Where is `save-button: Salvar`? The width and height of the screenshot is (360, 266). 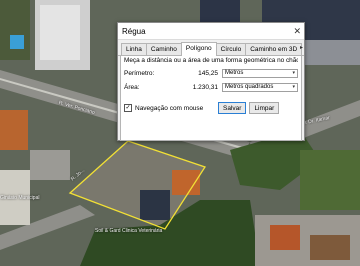
save-button: Salvar is located at coordinates (232, 108).